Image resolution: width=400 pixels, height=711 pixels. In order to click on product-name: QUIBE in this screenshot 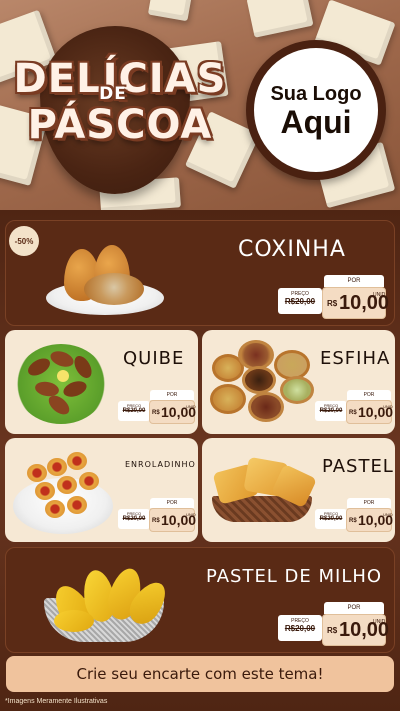, I will do `click(154, 358)`.